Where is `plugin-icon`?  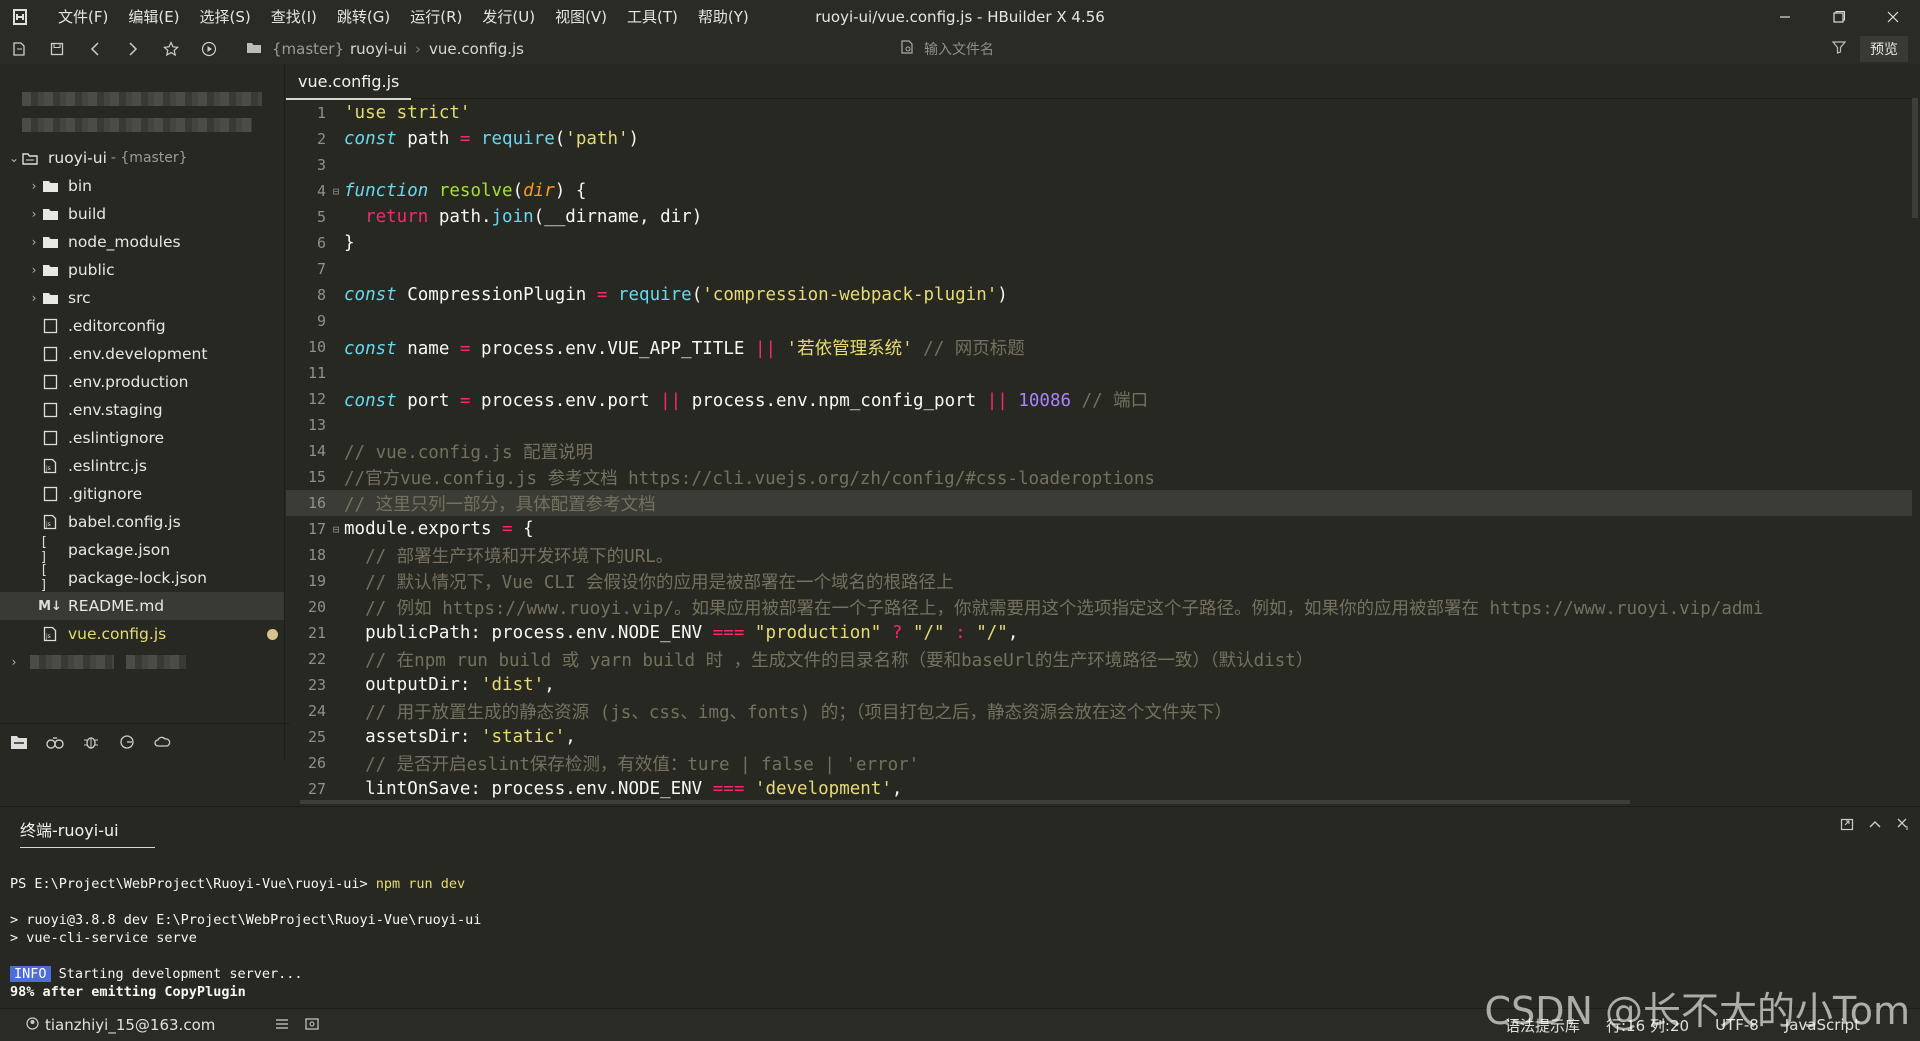
plugin-icon is located at coordinates (55, 742).